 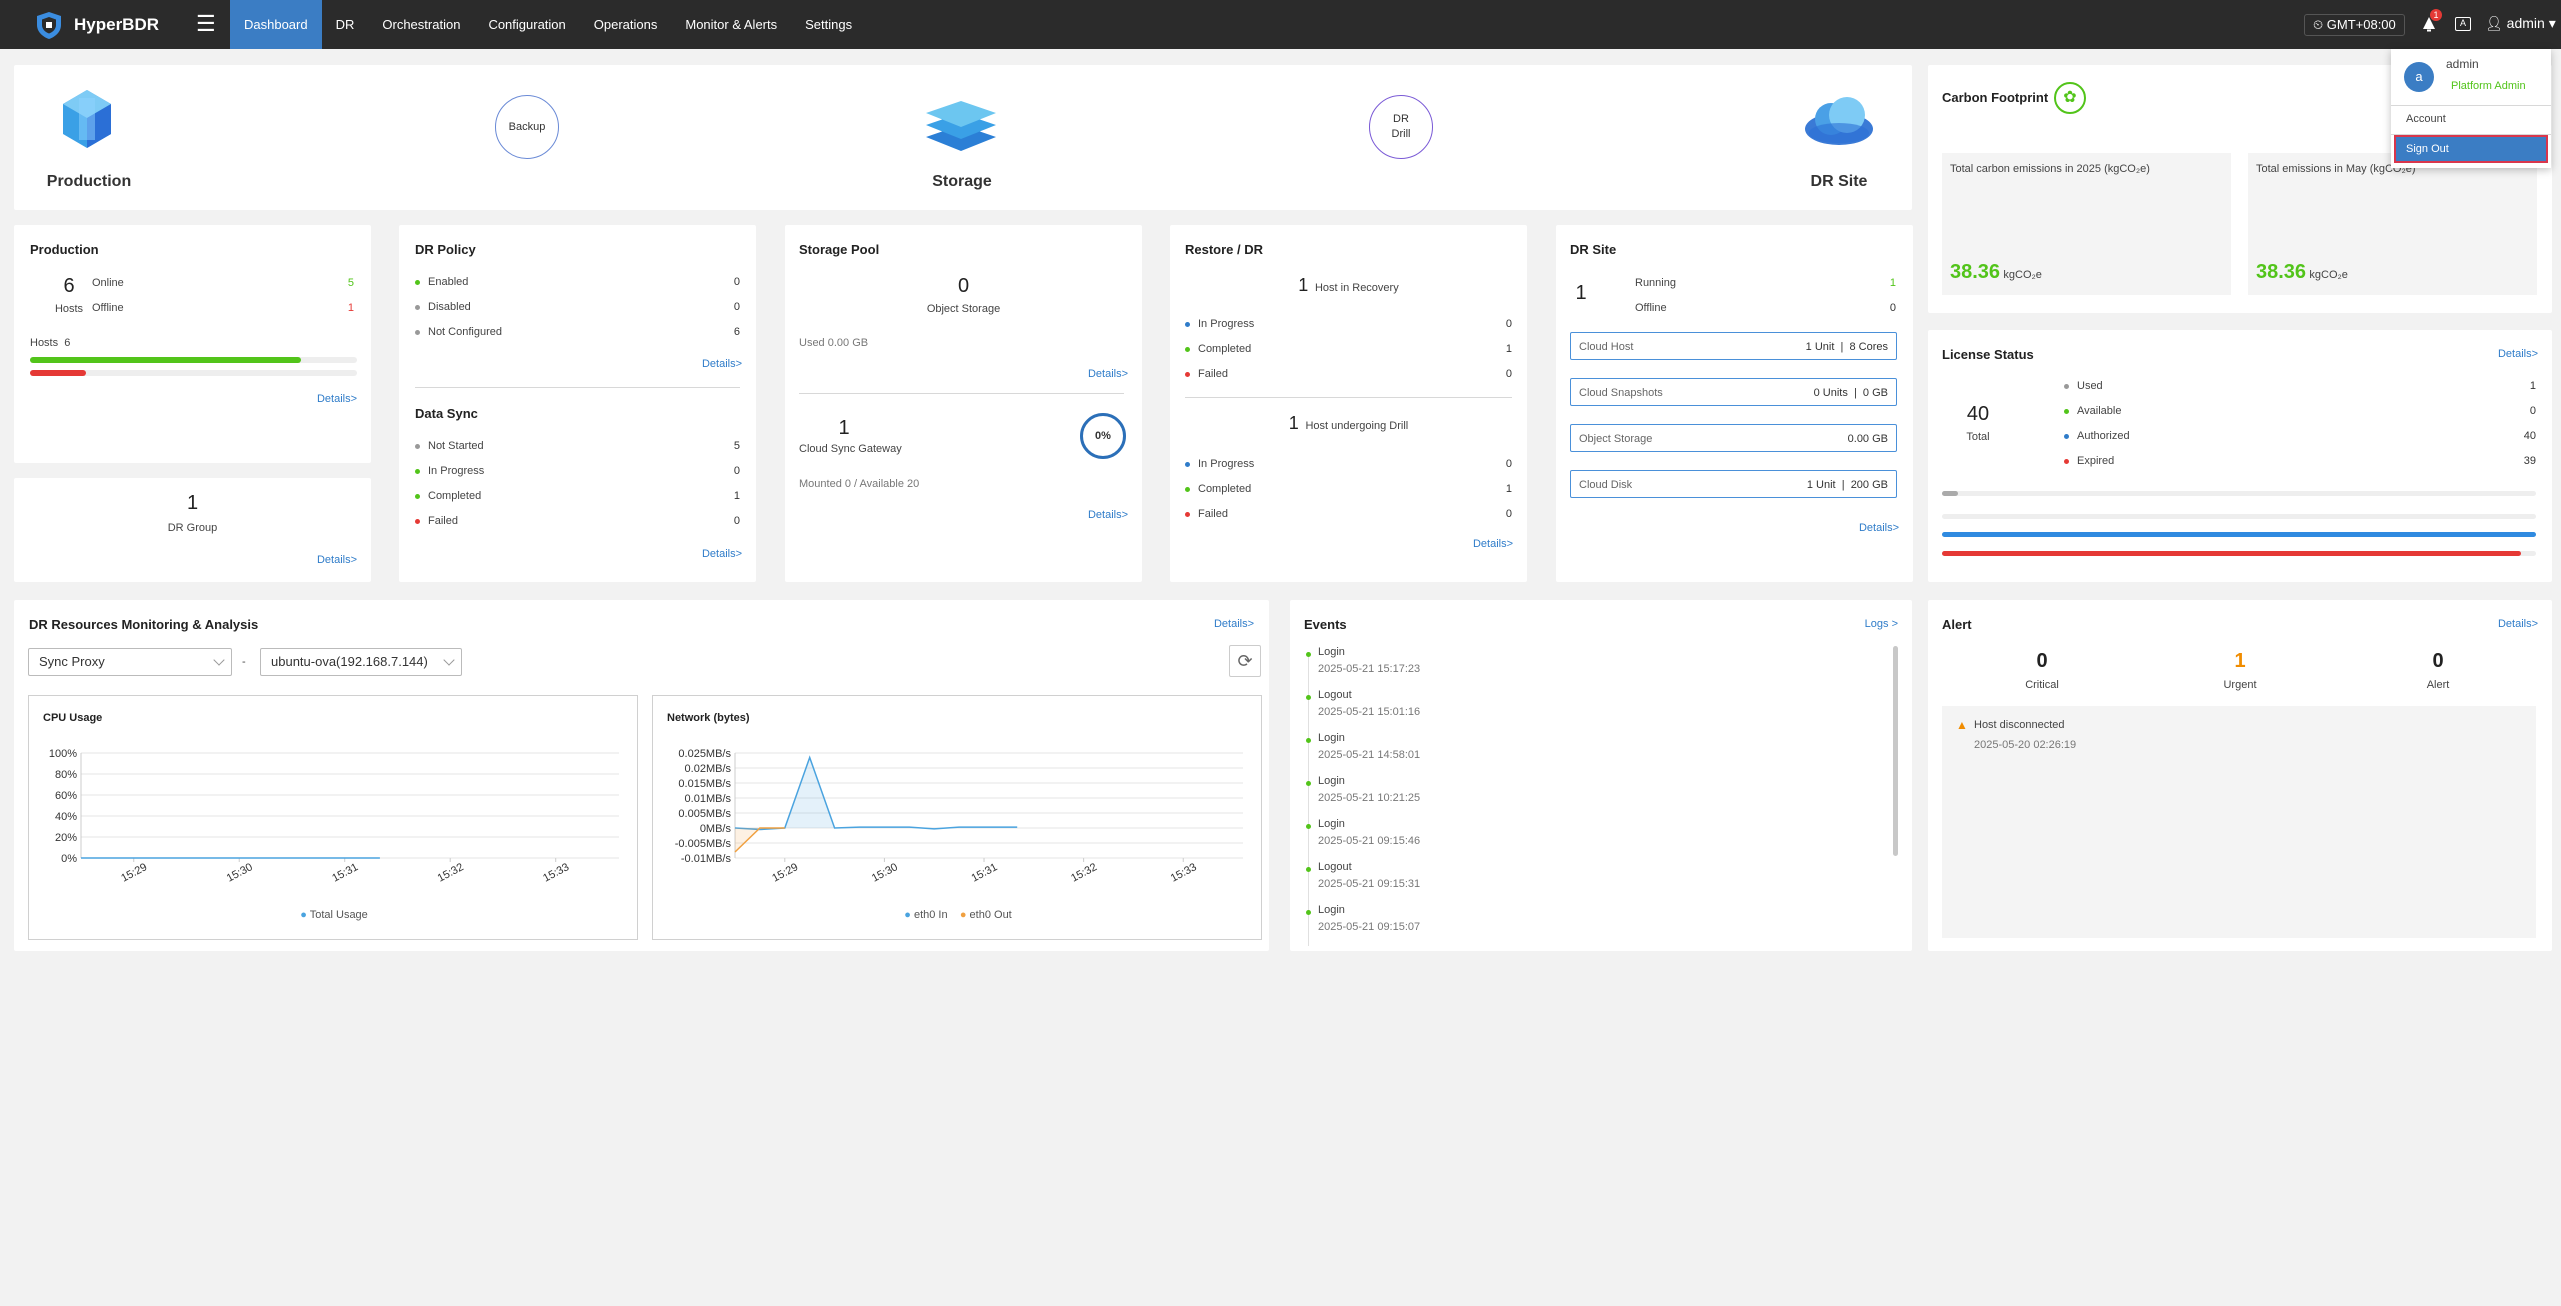 I want to click on legend-out: ● eth0 Out, so click(x=986, y=915).